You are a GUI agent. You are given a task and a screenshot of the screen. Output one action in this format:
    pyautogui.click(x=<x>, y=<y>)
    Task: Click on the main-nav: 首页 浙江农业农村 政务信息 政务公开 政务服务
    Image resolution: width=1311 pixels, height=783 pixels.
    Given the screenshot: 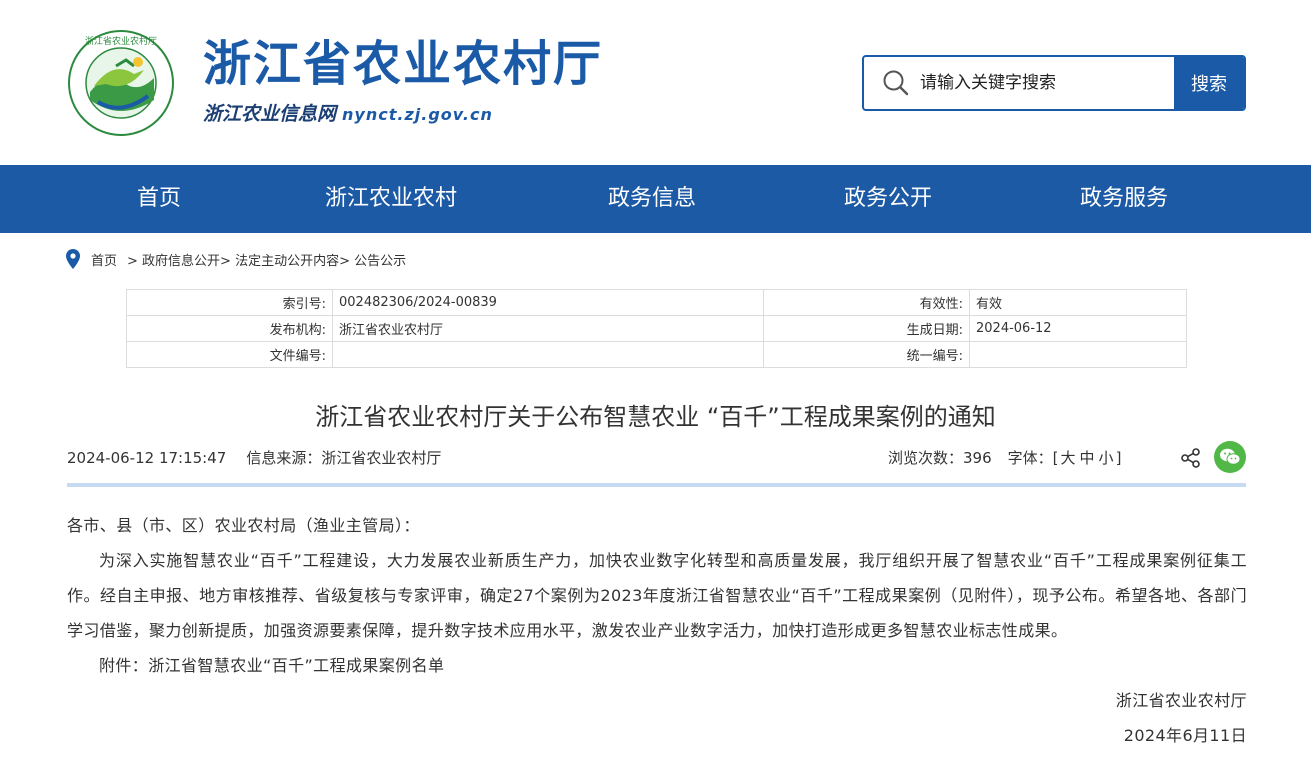 What is the action you would take?
    pyautogui.click(x=655, y=199)
    